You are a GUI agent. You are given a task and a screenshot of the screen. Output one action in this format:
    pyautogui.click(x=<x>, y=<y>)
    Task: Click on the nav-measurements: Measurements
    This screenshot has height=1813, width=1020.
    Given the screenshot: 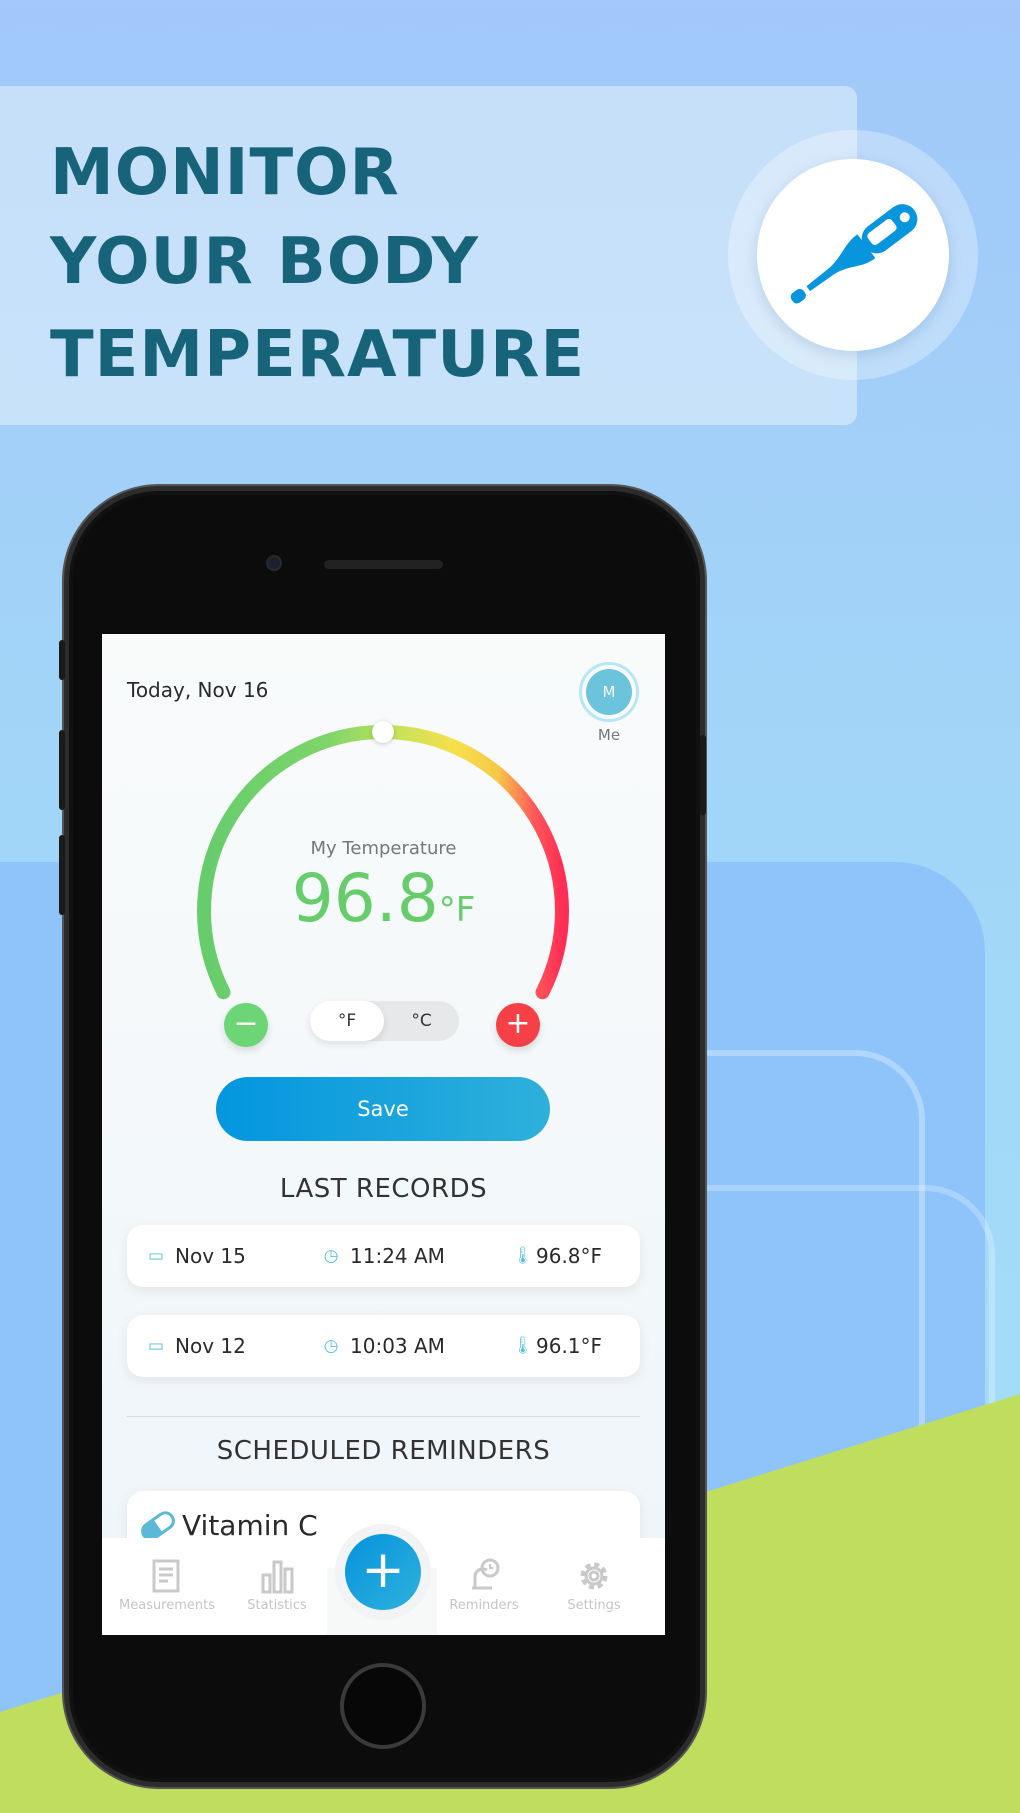 What is the action you would take?
    pyautogui.click(x=167, y=1585)
    